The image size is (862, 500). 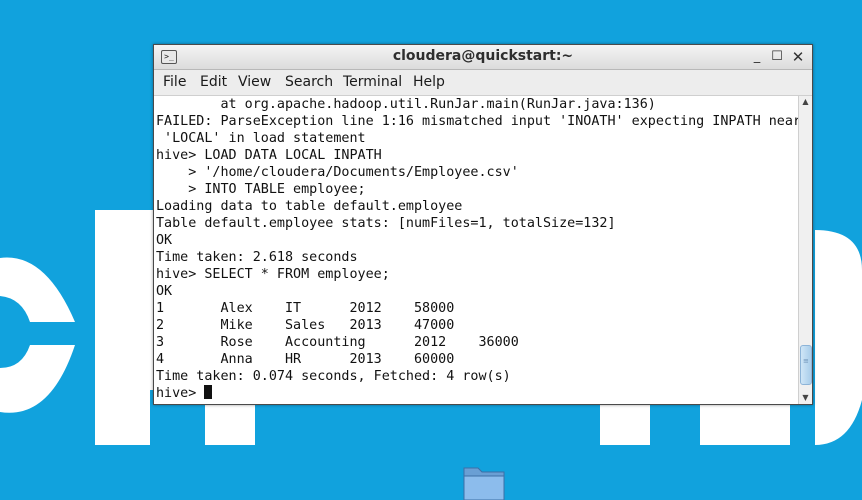 I want to click on hive-prompt: hive>, so click(x=180, y=393).